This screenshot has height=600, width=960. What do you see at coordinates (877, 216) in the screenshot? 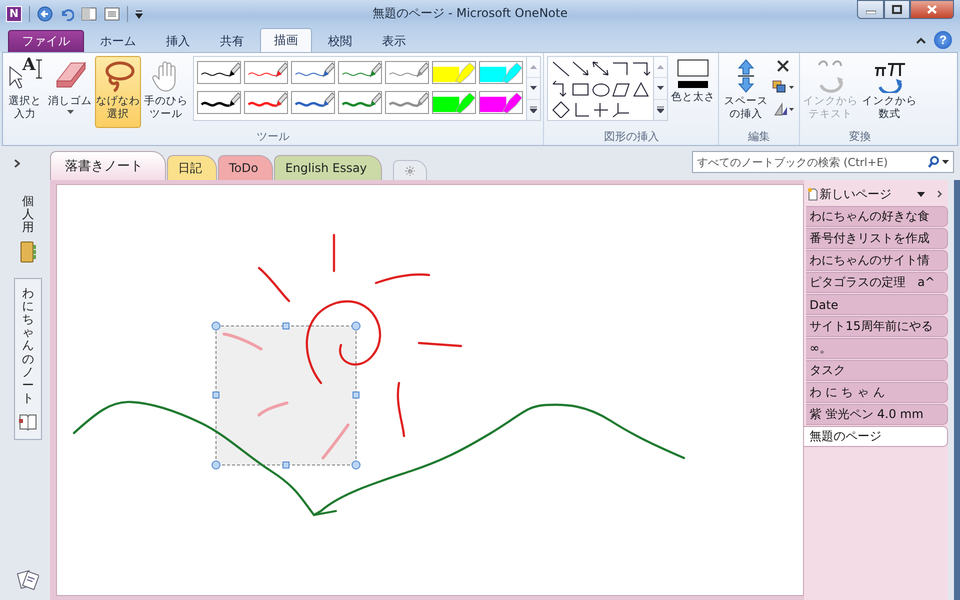
I see `page-tab: わにちゃんの好きな食` at bounding box center [877, 216].